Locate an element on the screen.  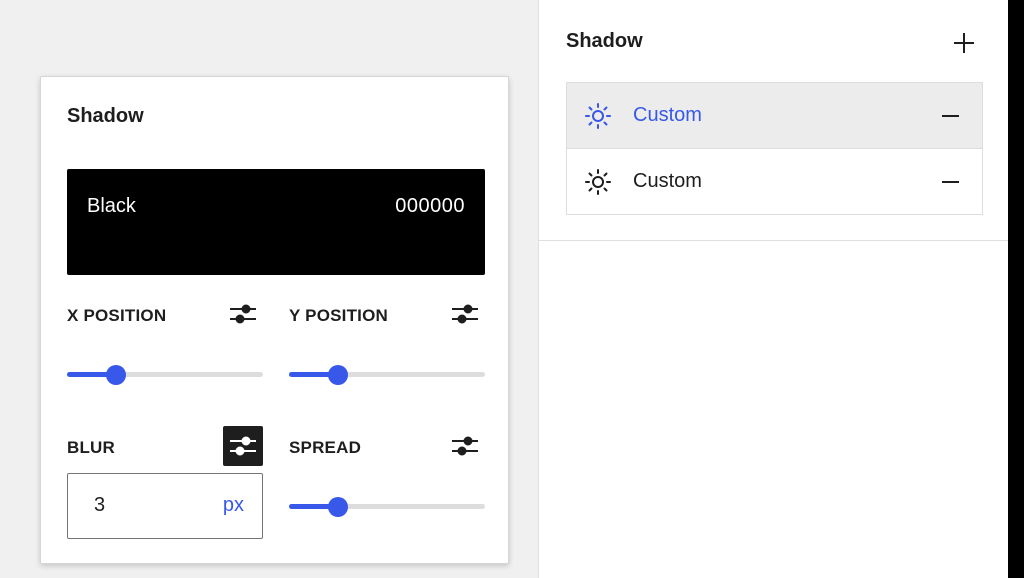
spread-label: SPREAD is located at coordinates (325, 447).